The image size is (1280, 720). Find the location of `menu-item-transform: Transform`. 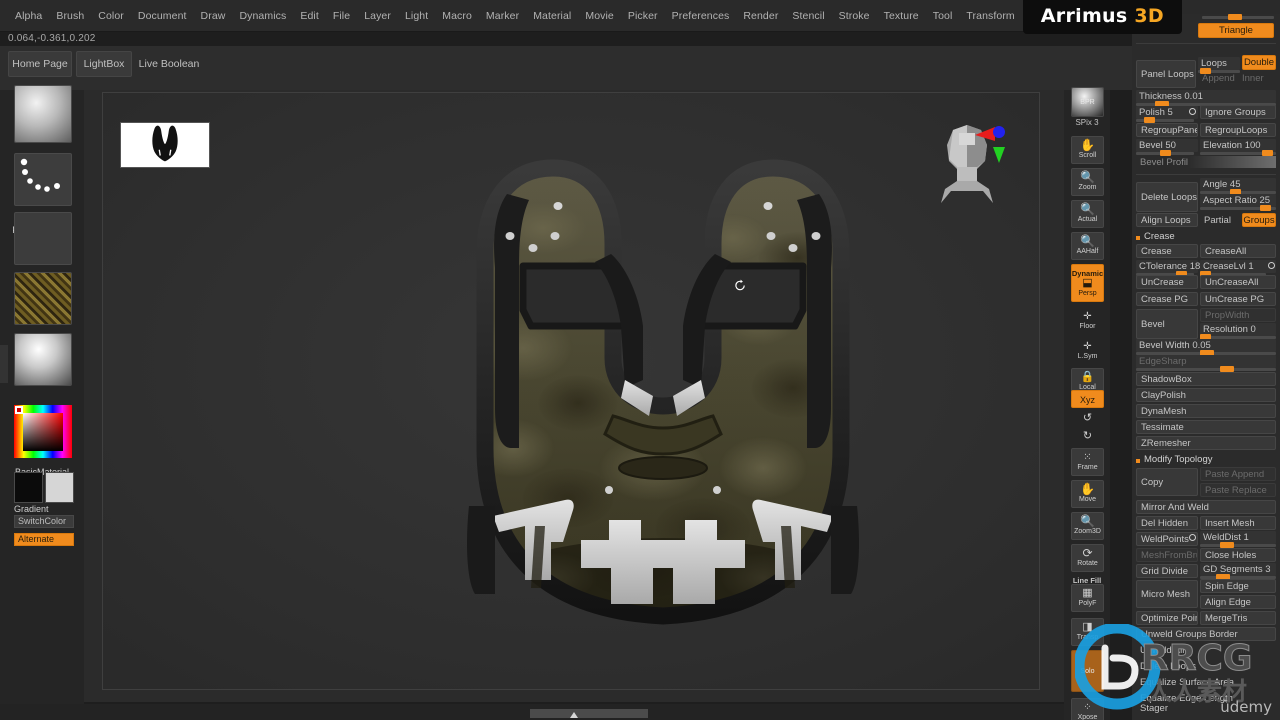

menu-item-transform: Transform is located at coordinates (990, 16).